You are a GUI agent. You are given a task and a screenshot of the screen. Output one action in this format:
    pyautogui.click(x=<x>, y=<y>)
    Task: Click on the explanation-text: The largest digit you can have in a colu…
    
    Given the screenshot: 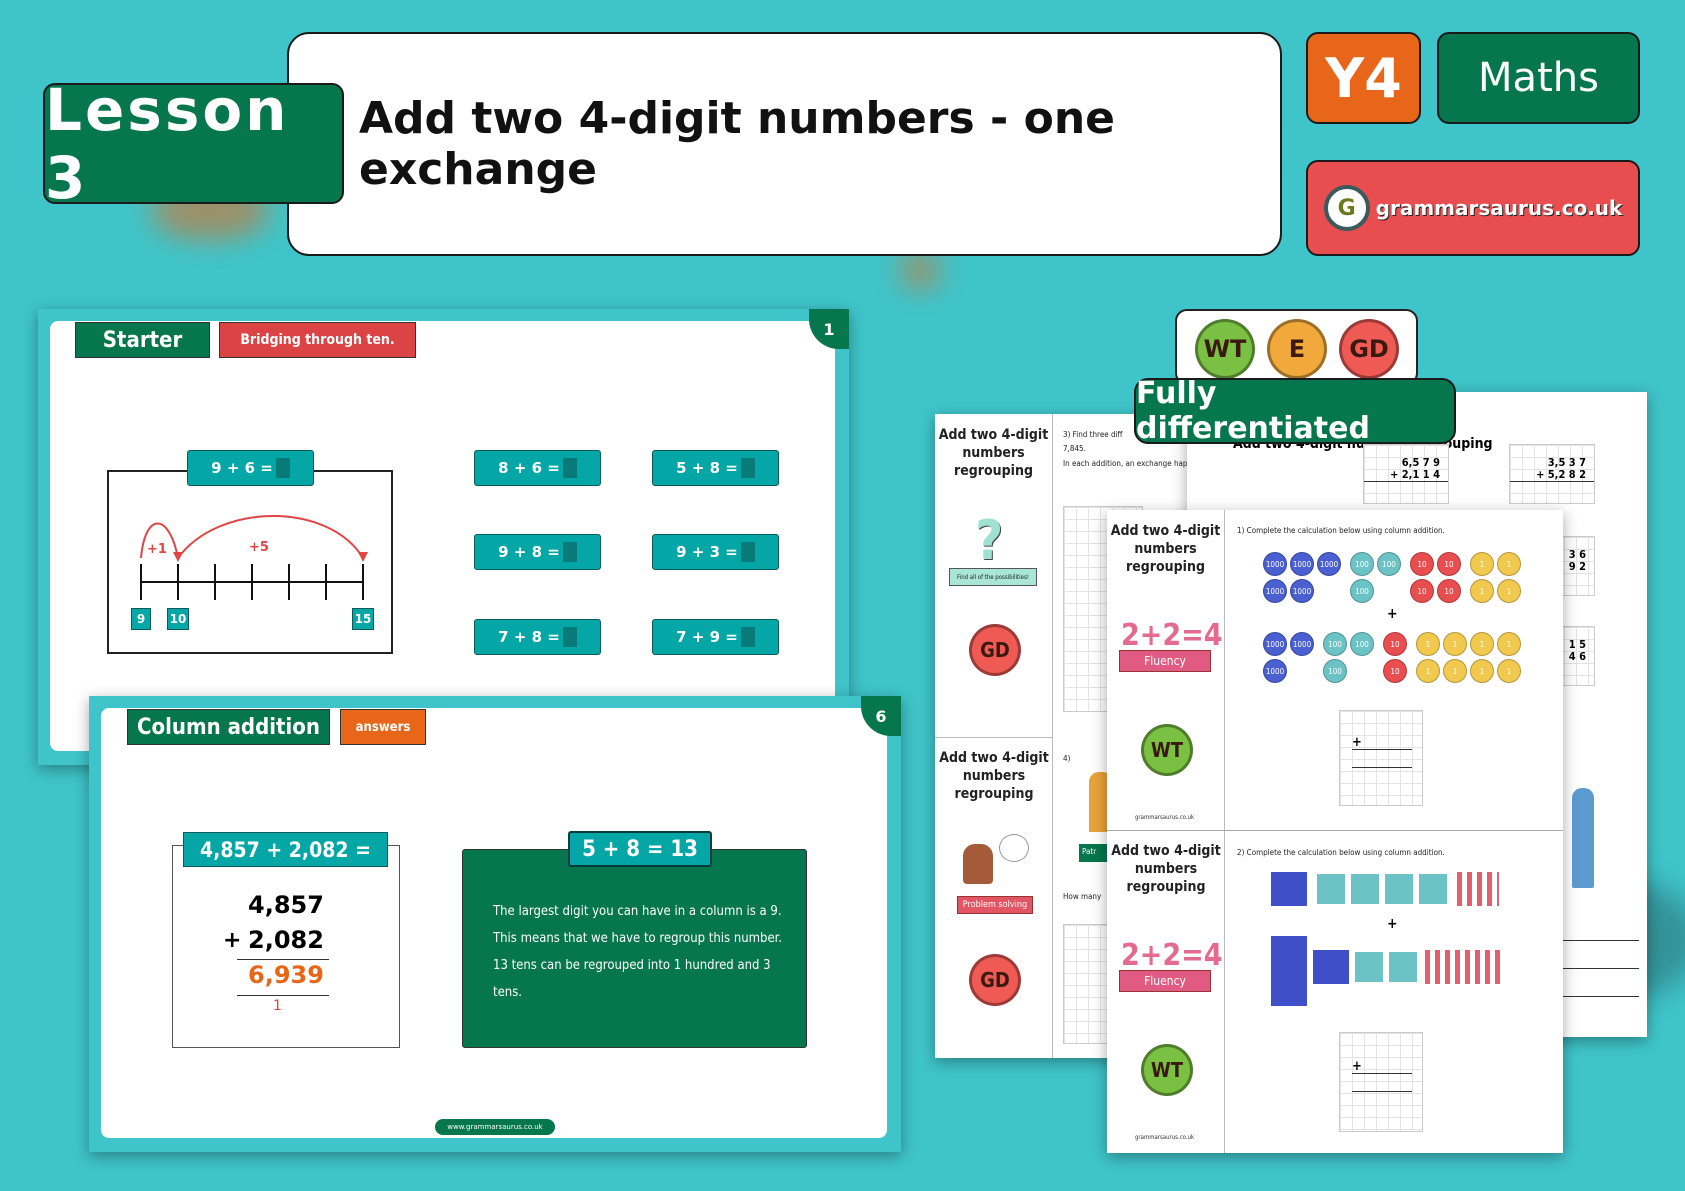 What is the action you would take?
    pyautogui.click(x=637, y=952)
    